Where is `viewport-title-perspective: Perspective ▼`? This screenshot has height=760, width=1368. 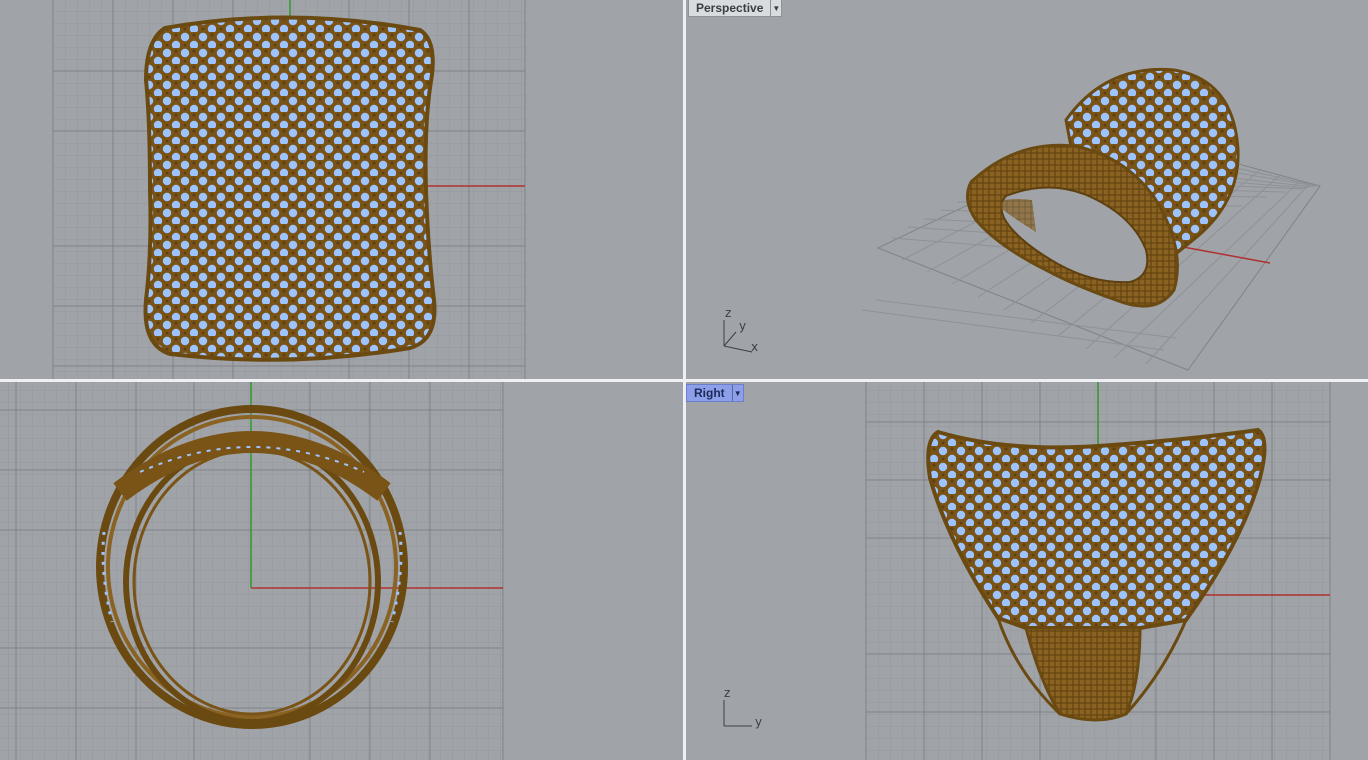
viewport-title-perspective: Perspective ▼ is located at coordinates (735, 8).